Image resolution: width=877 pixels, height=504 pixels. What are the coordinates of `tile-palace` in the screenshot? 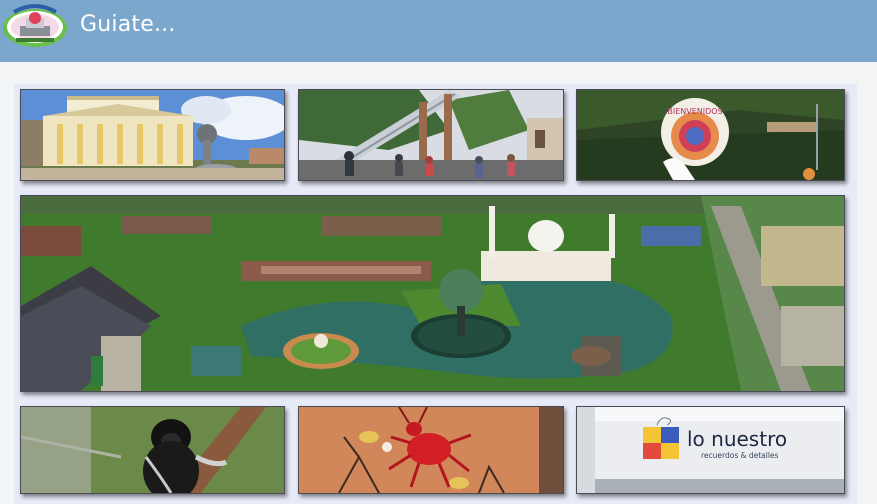 It's located at (152, 135).